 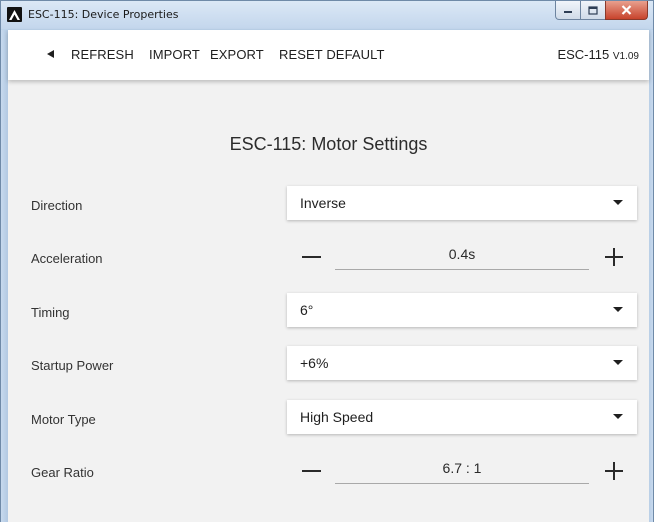 I want to click on gear-ratio-input: 6.7 : 1, so click(x=462, y=470).